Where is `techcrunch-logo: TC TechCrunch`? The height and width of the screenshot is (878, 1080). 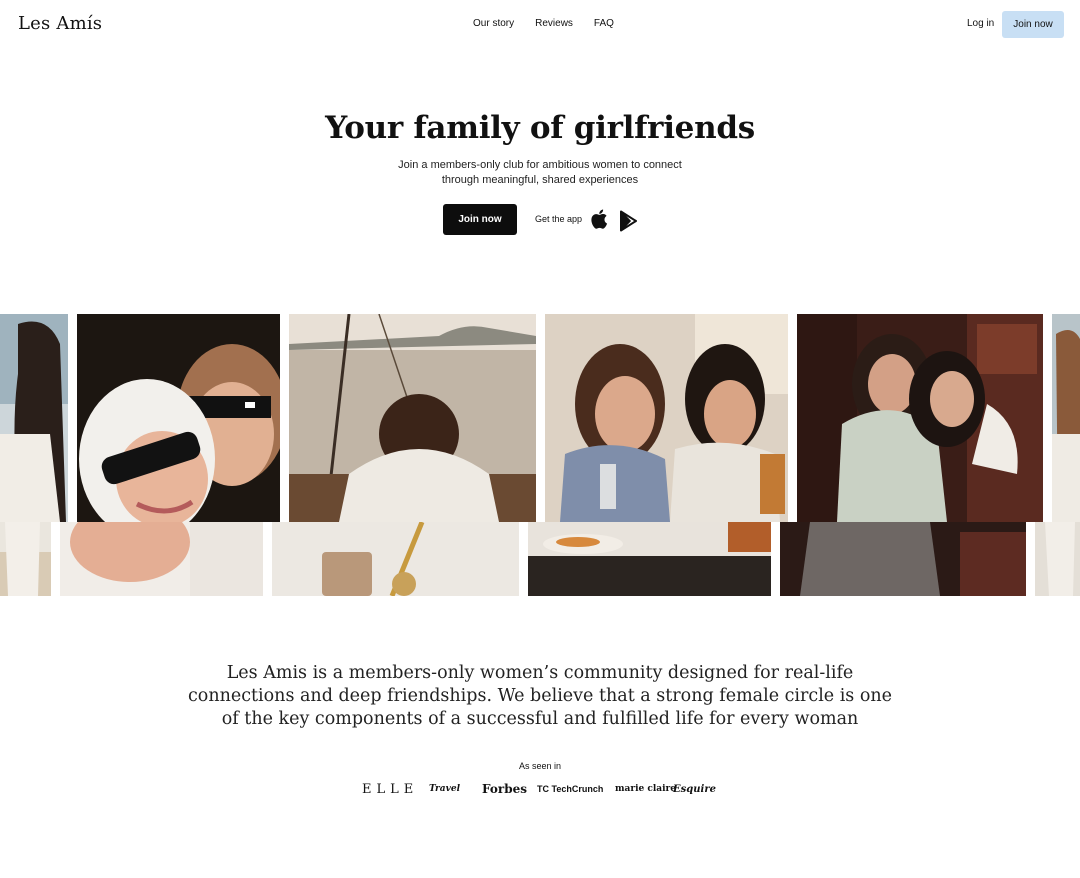 techcrunch-logo: TC TechCrunch is located at coordinates (570, 789).